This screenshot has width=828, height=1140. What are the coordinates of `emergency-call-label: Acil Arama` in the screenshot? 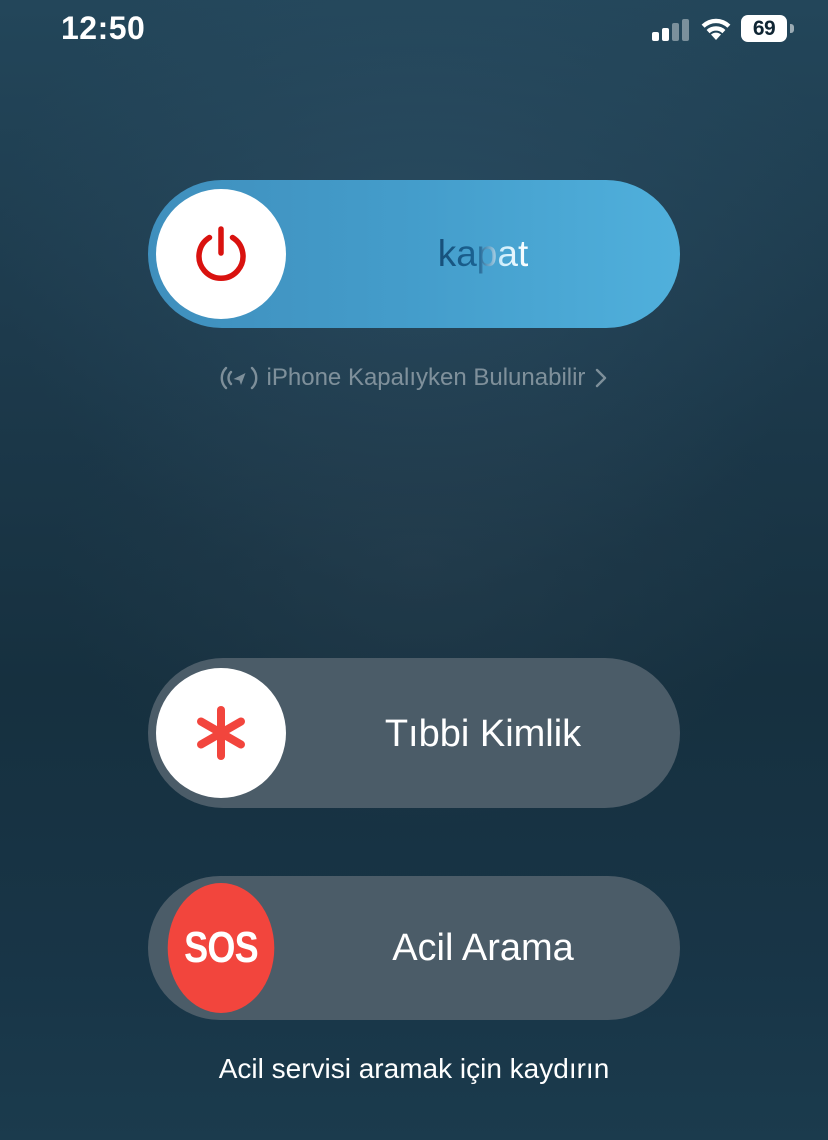 It's located at (483, 948).